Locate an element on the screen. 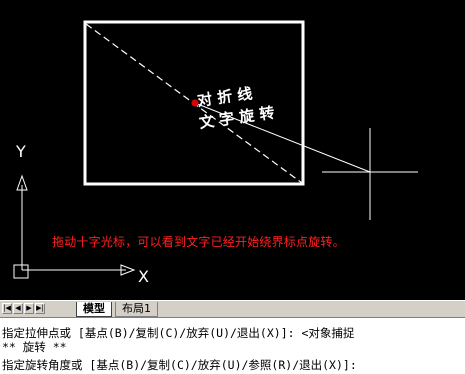 The width and height of the screenshot is (465, 374). first-tab-button: |◀ is located at coordinates (7, 308).